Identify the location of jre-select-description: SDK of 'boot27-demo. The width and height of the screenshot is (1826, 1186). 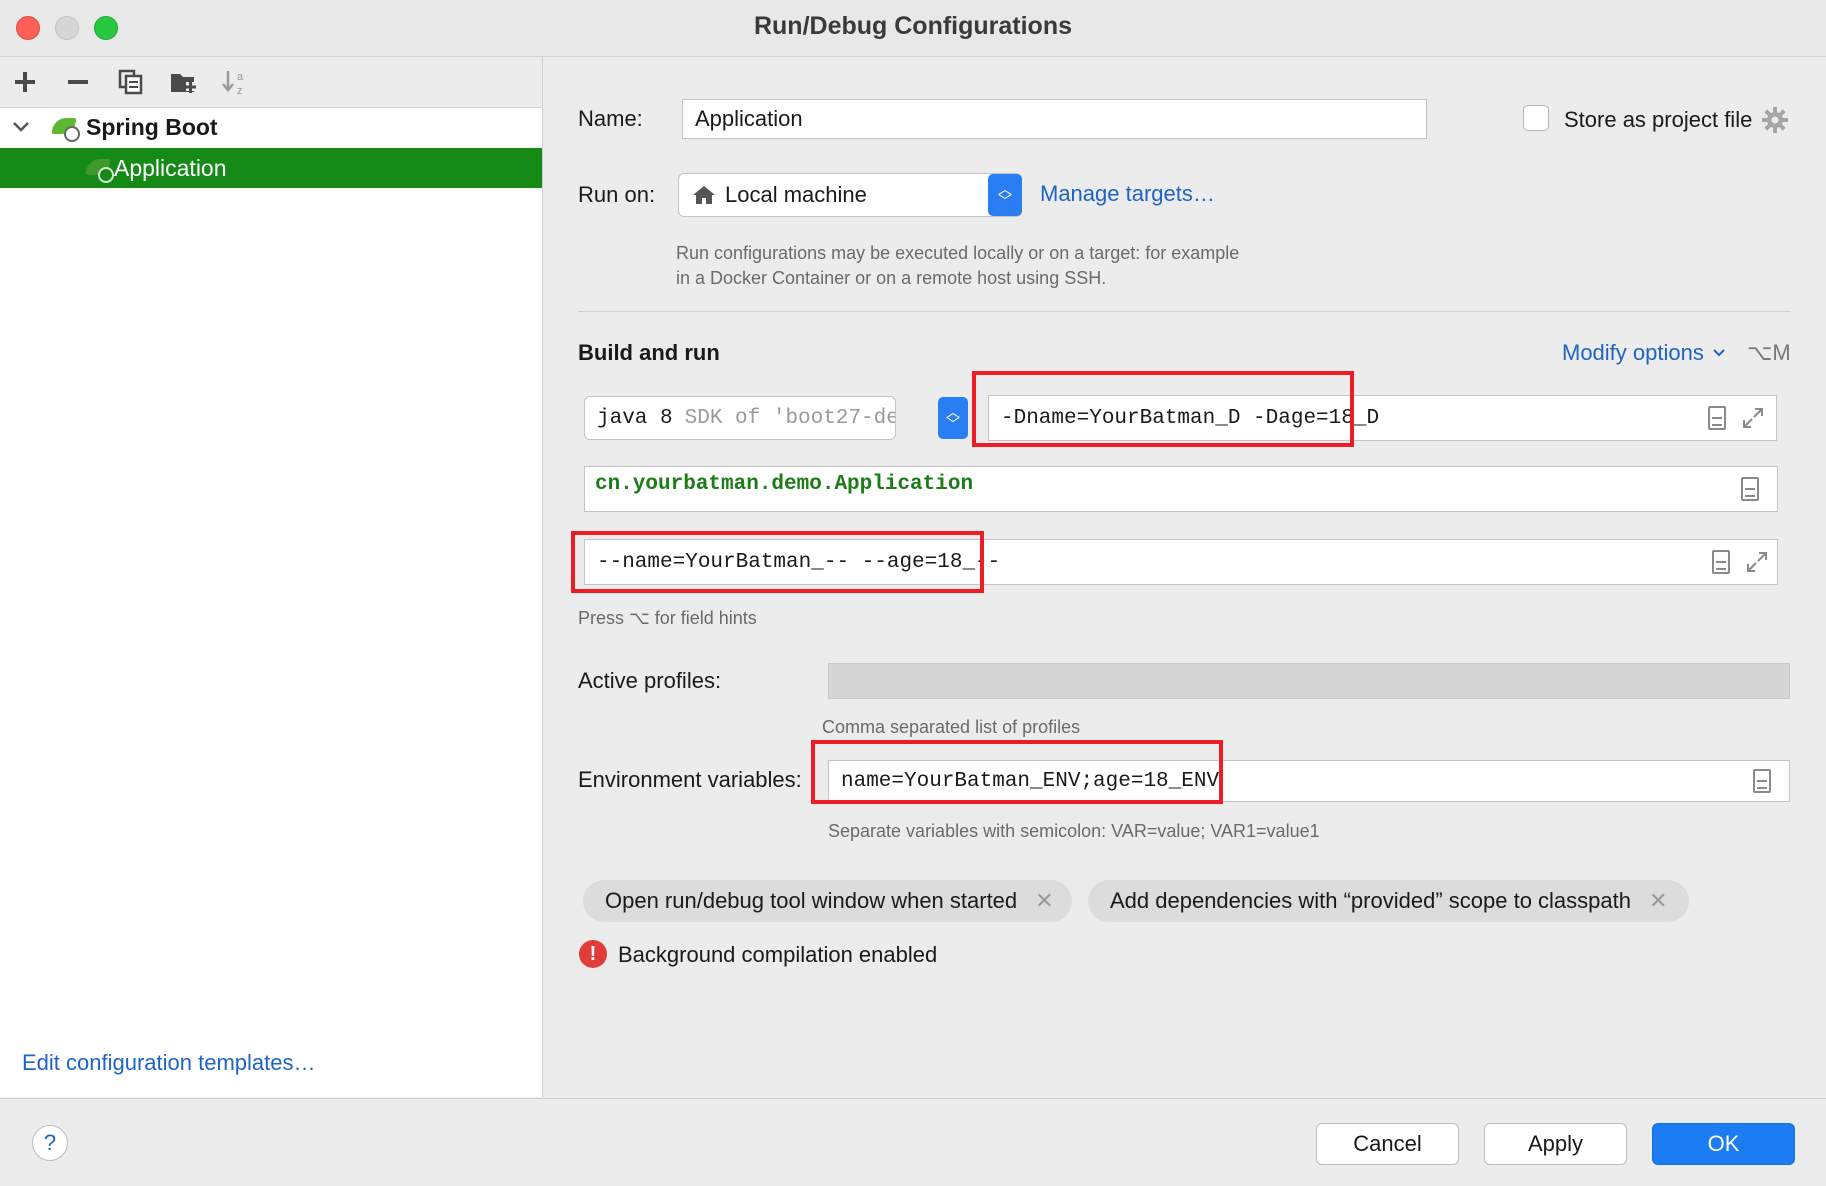
(789, 418).